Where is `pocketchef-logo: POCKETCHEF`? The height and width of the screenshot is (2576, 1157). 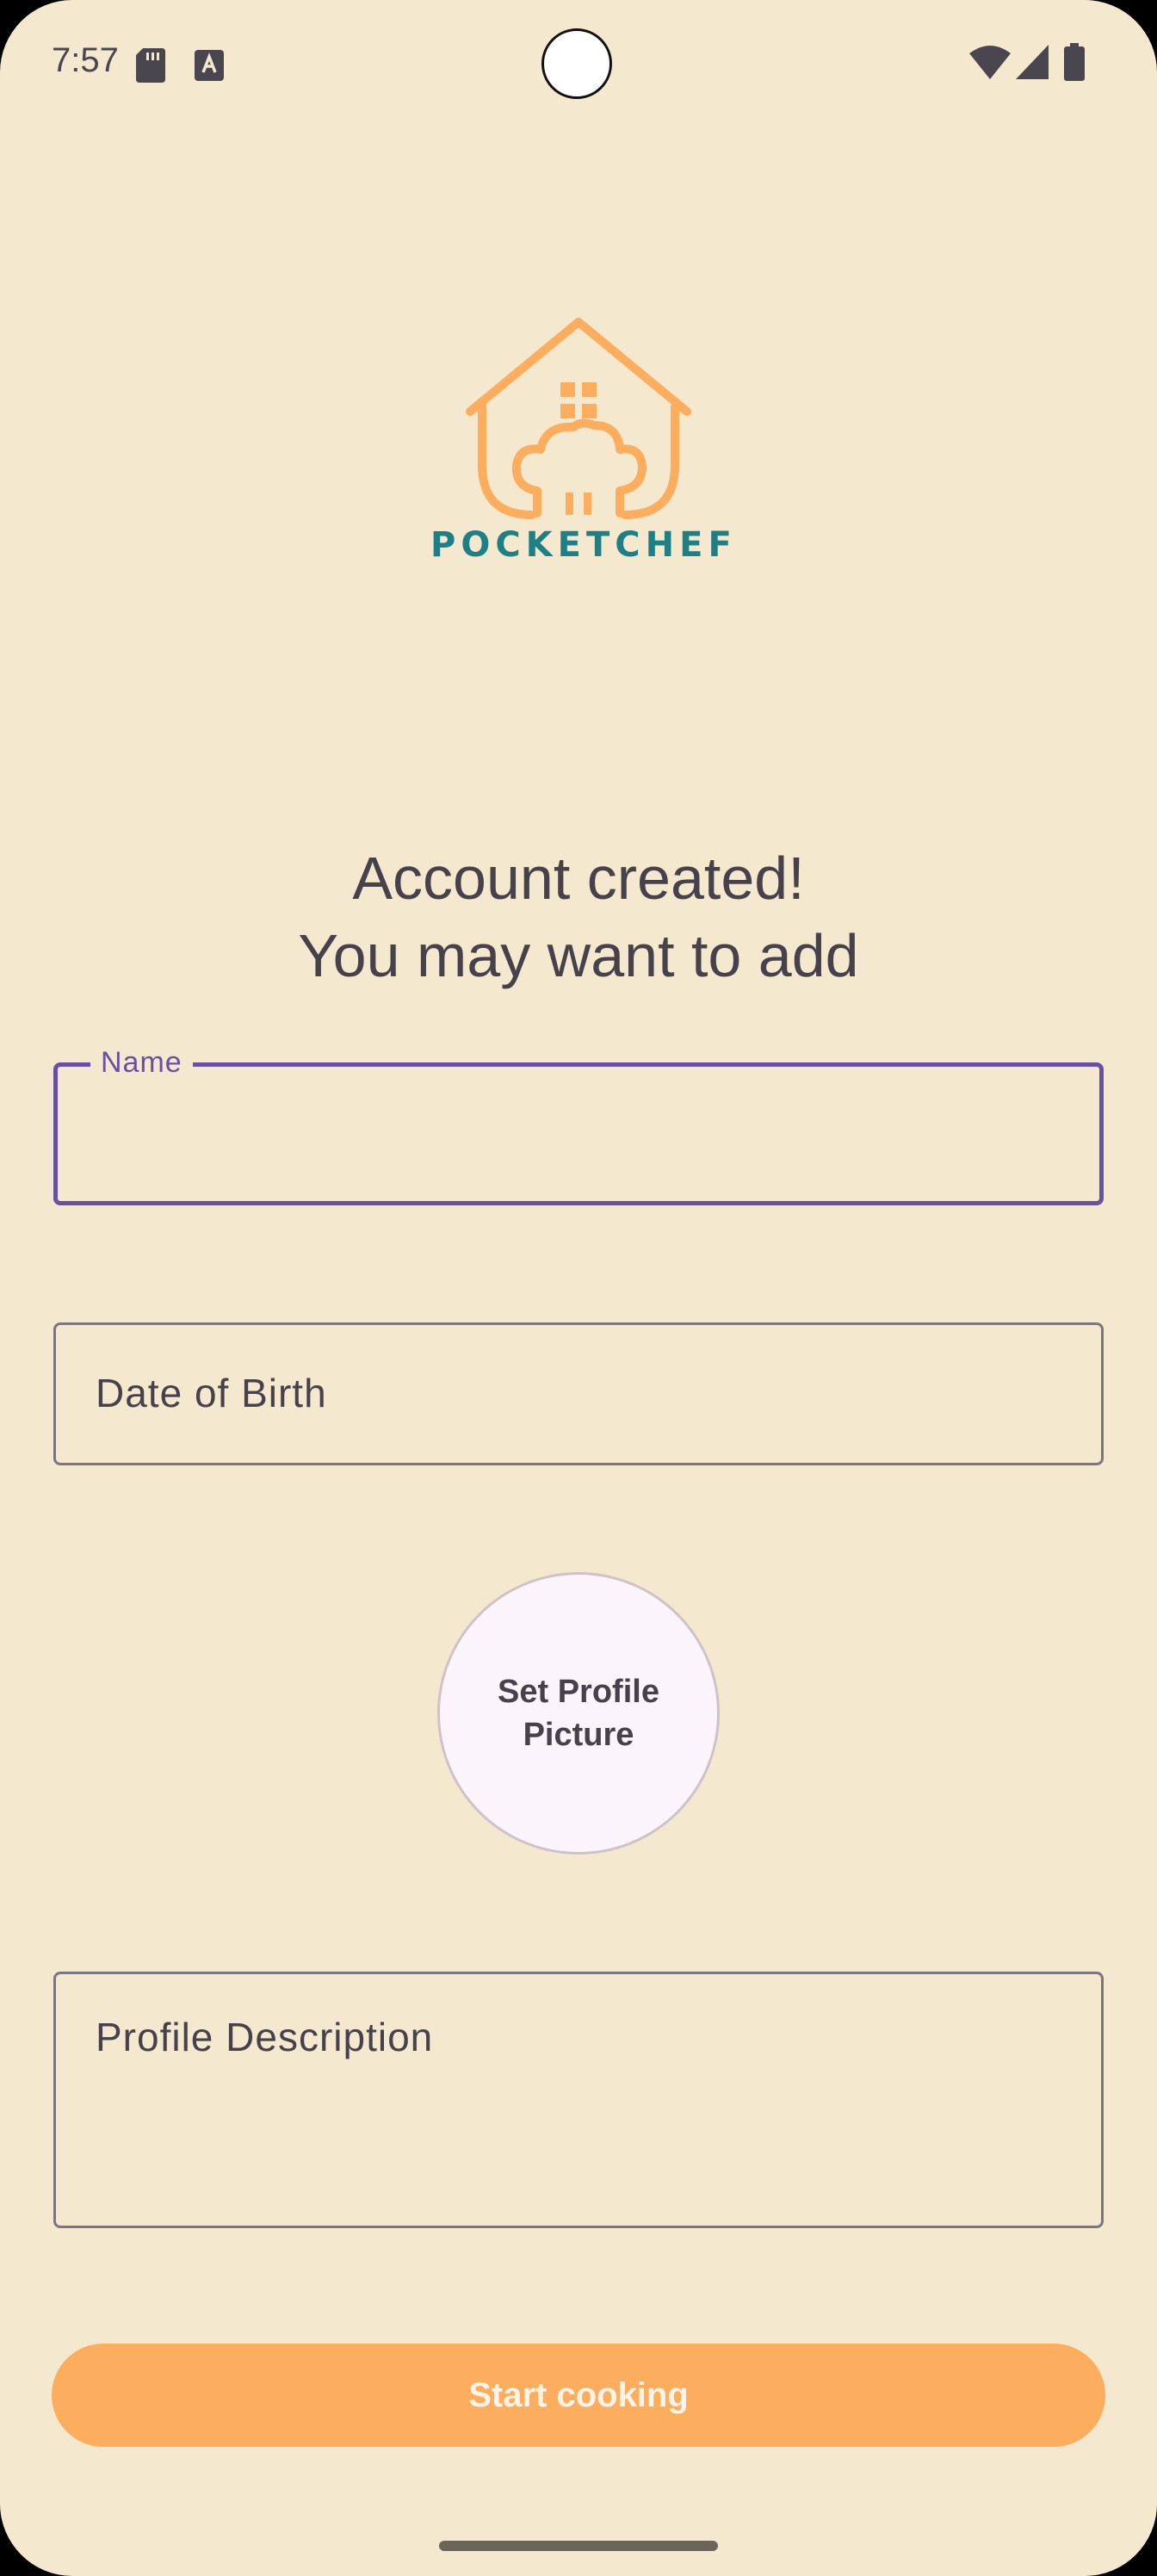 pocketchef-logo: POCKETCHEF is located at coordinates (584, 443).